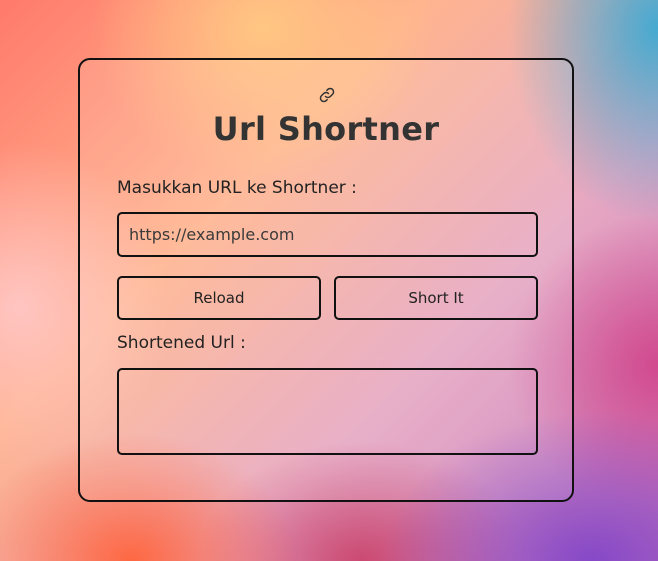 This screenshot has width=658, height=561. I want to click on url-input, so click(327, 234).